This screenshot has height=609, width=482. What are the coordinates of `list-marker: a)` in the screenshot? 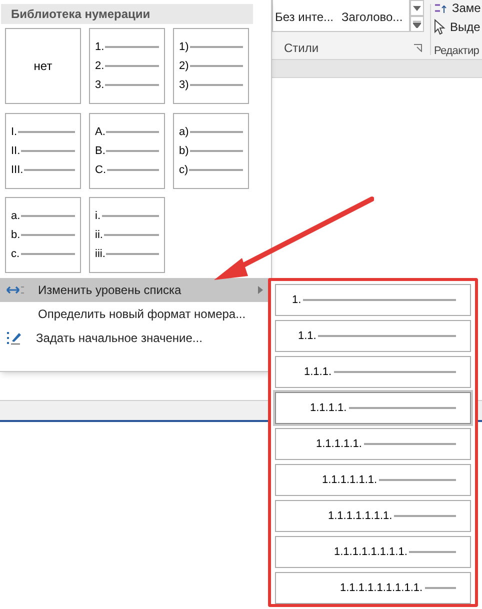 It's located at (184, 131).